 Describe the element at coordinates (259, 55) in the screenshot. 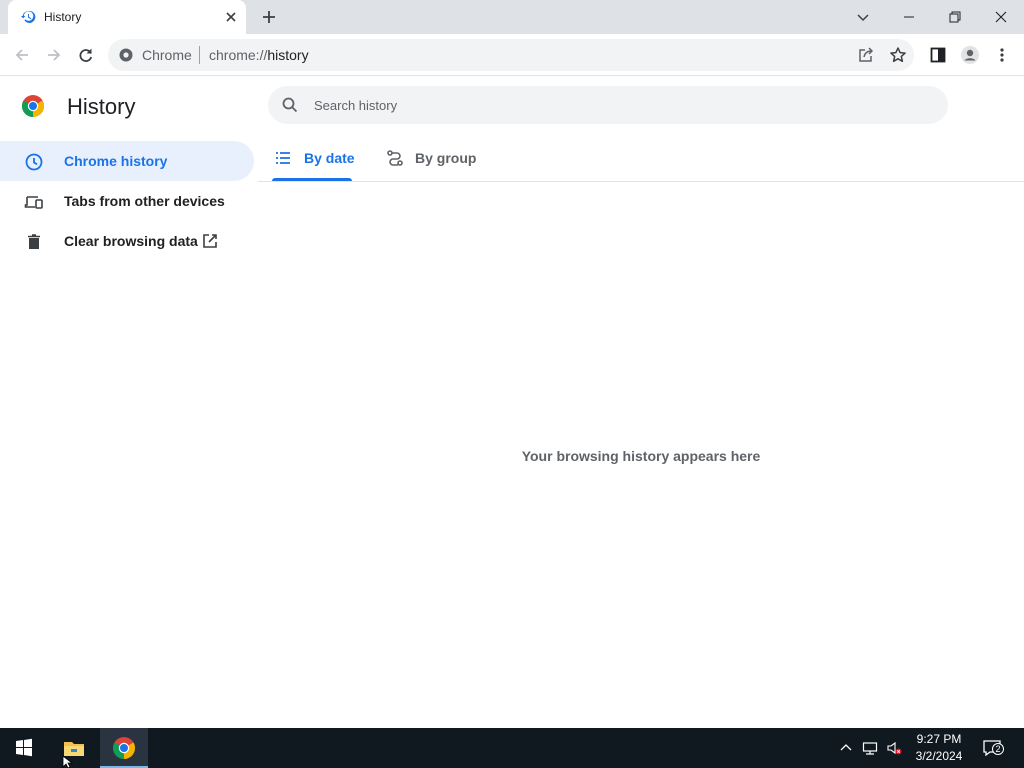

I see `url-text: chrome://history` at that location.